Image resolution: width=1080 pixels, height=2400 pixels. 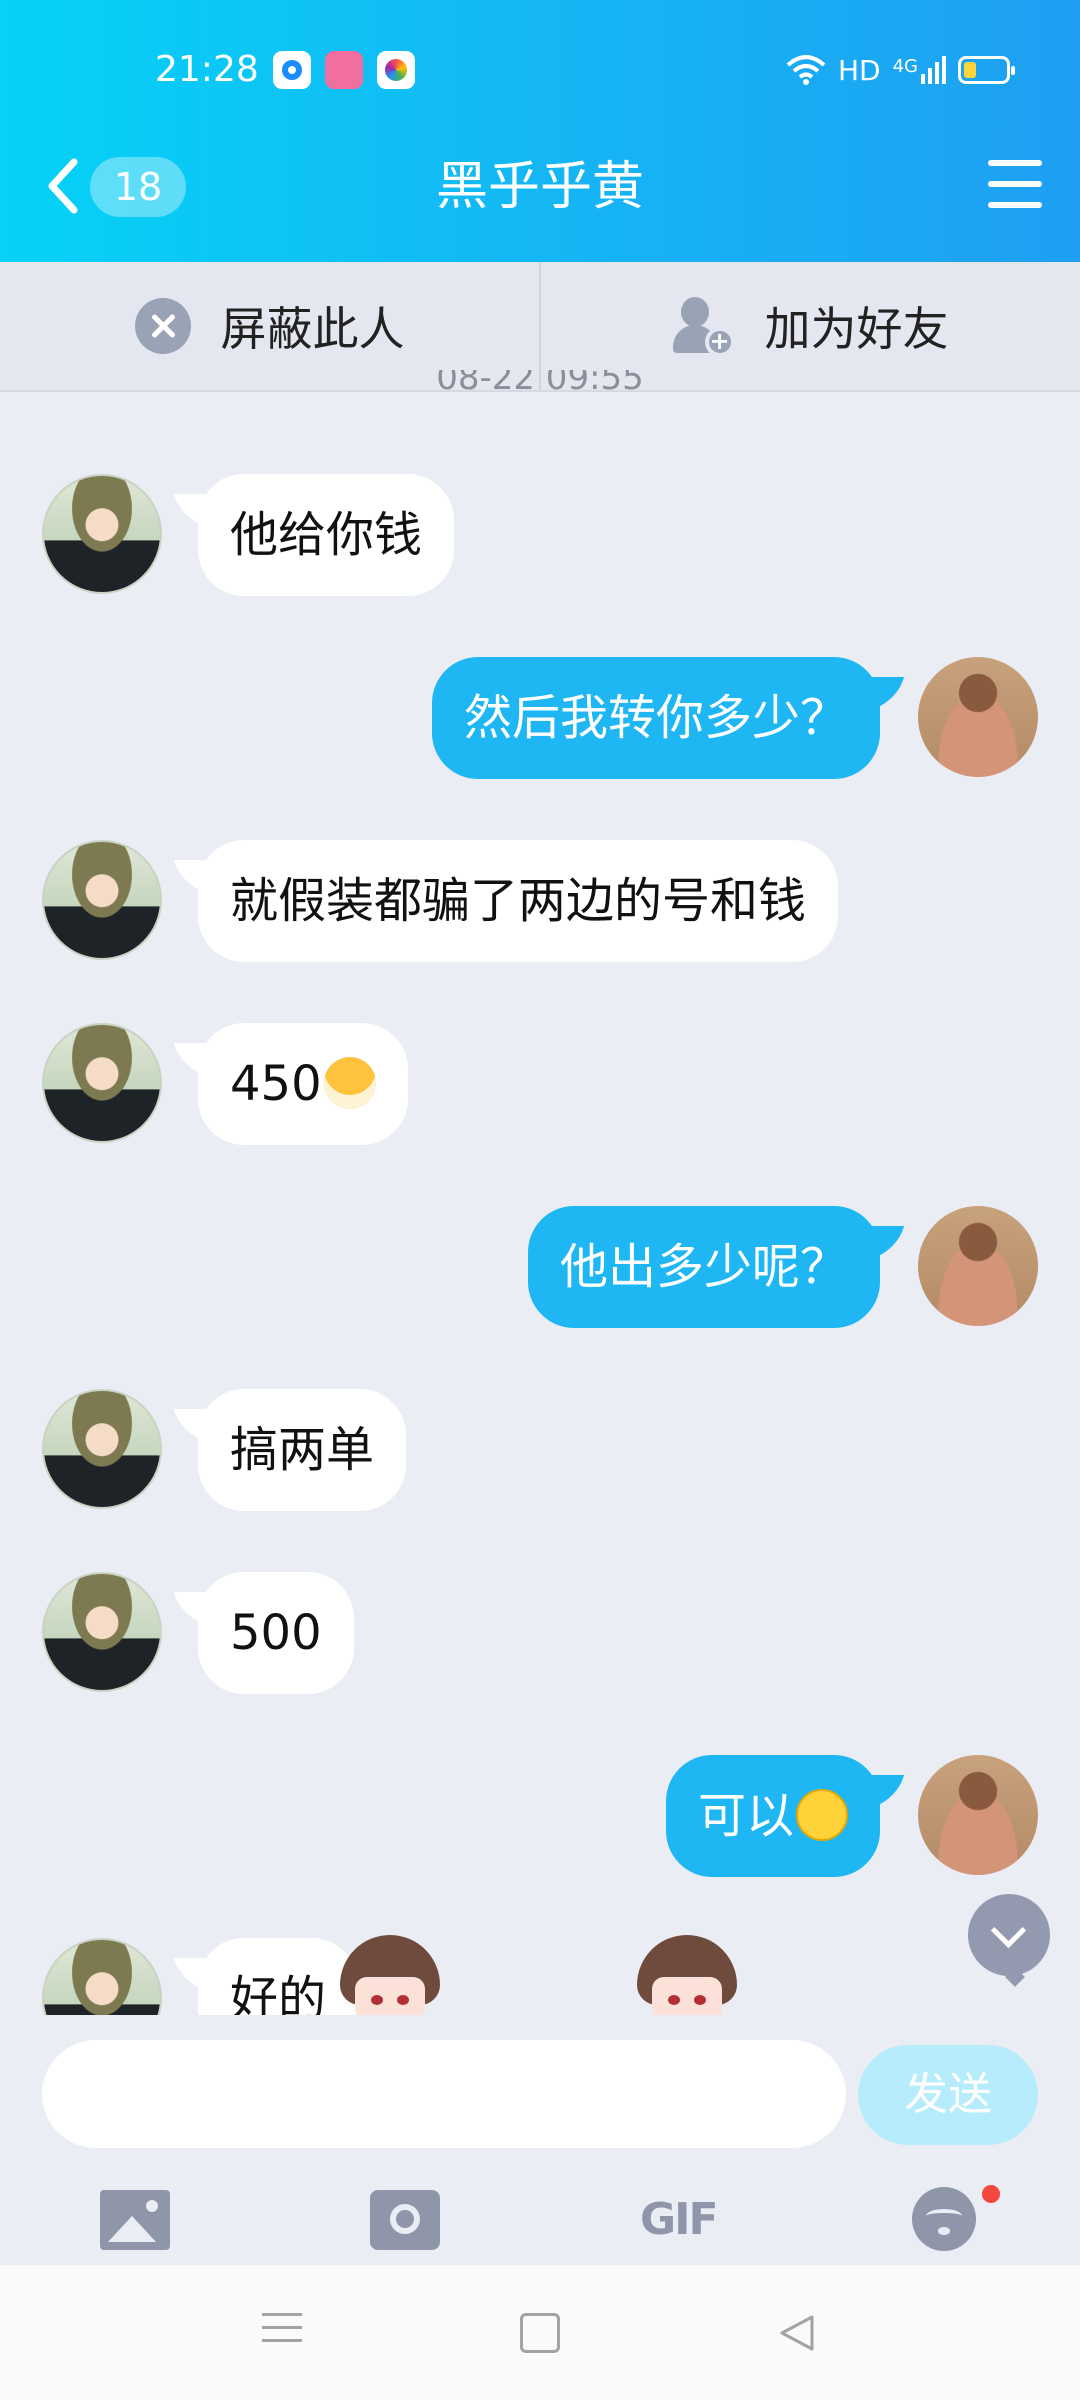 I want to click on message-row: 可以, so click(x=540, y=1817).